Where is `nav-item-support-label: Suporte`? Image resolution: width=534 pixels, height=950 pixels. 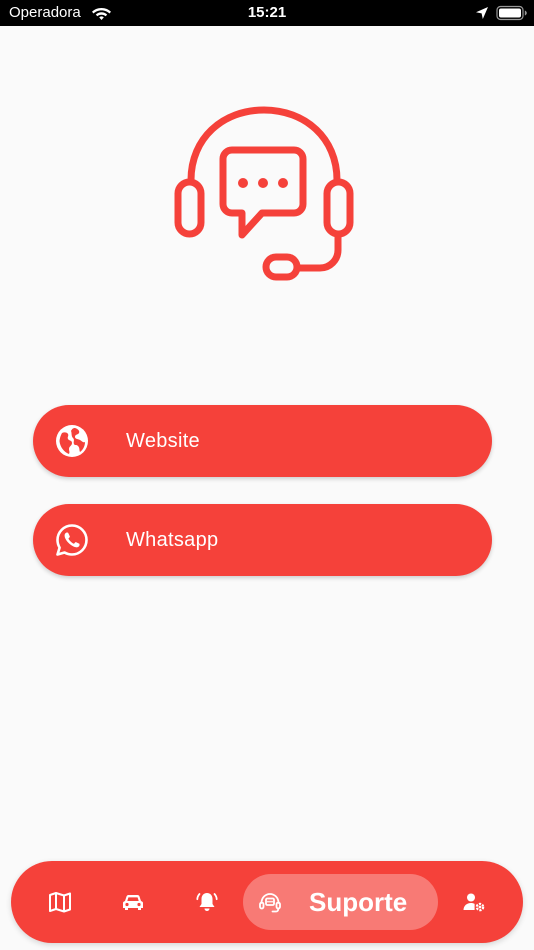
nav-item-support-label: Suporte is located at coordinates (358, 902).